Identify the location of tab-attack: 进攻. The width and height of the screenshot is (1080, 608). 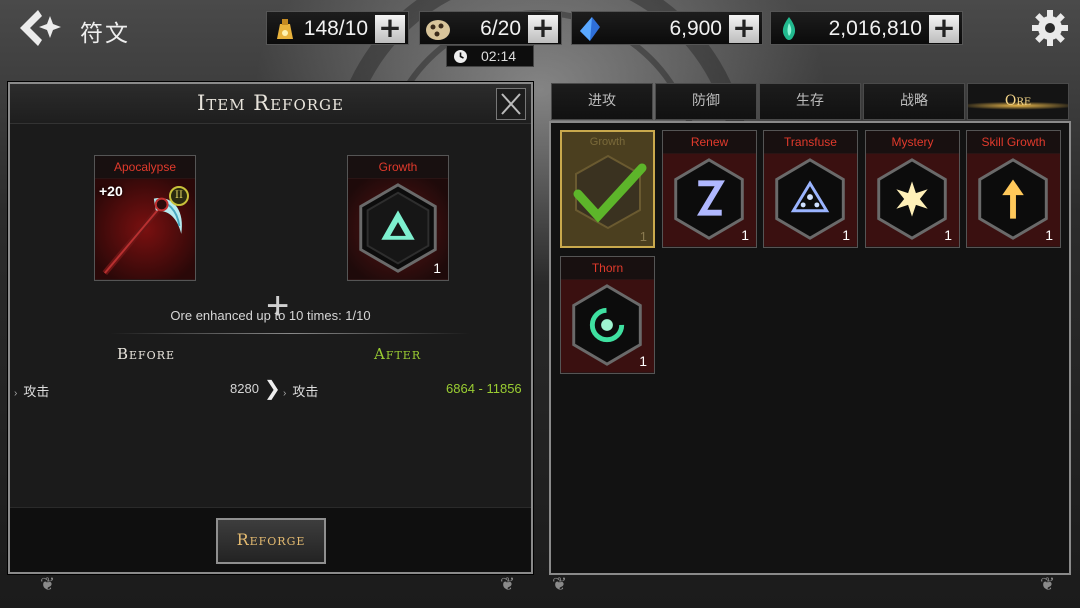
(602, 101).